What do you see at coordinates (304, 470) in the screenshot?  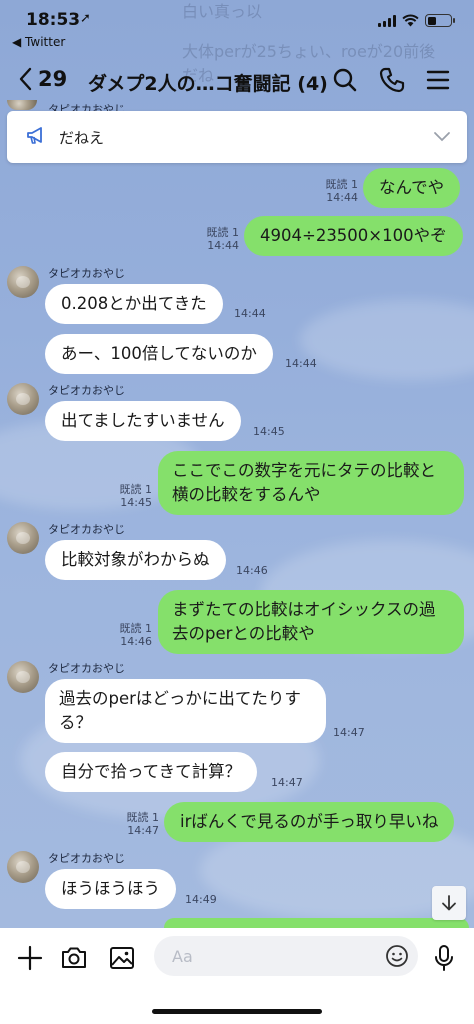 I see `message-line: ここでこの数字を元にタテの比較と` at bounding box center [304, 470].